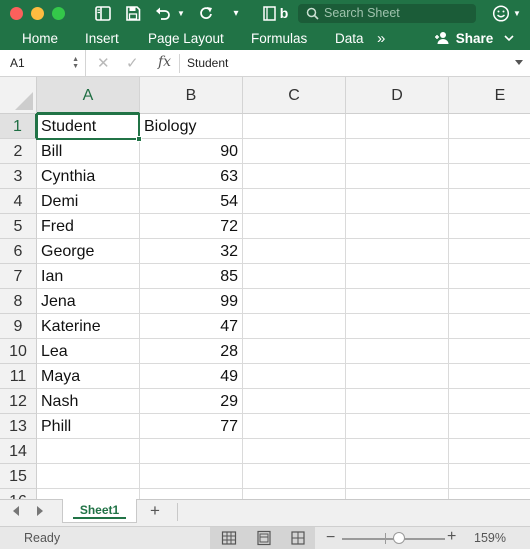 This screenshot has width=530, height=549. Describe the element at coordinates (489, 494) in the screenshot. I see `cell-e16` at that location.